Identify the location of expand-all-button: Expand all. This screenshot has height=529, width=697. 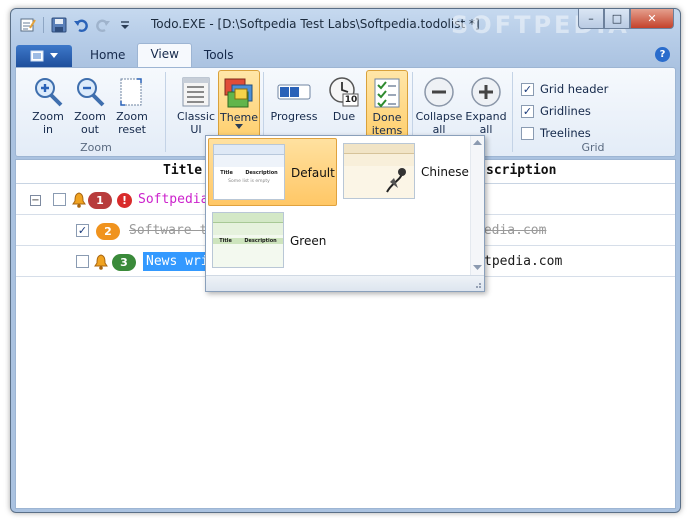
(486, 106).